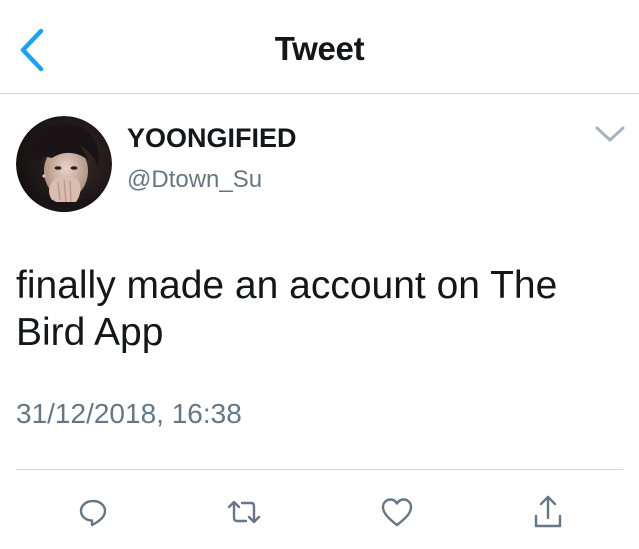  I want to click on reply-button, so click(93, 512).